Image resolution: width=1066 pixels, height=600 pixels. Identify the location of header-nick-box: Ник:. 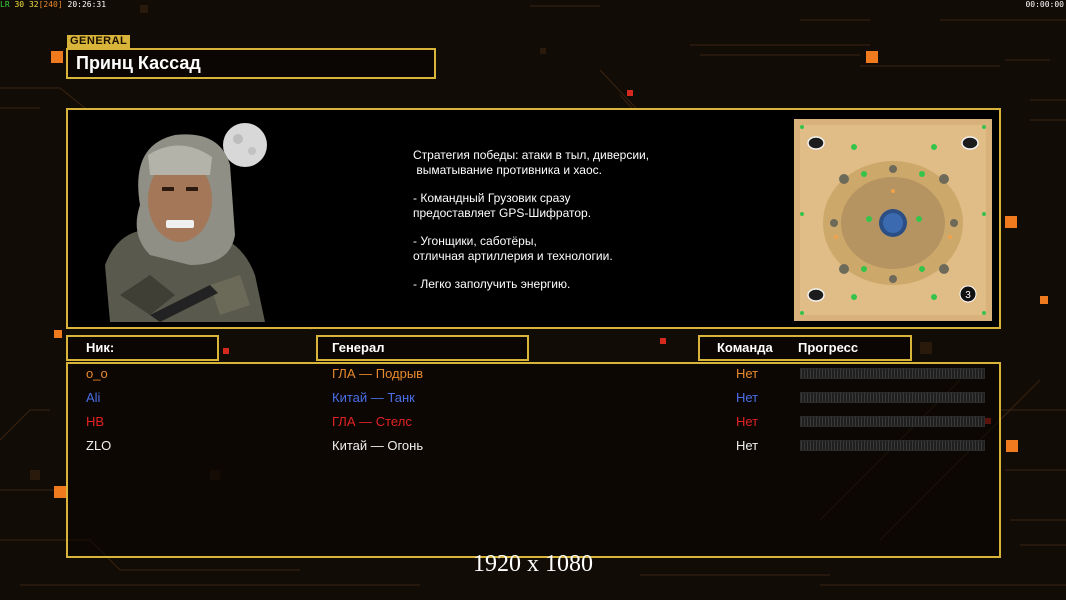
(142, 348).